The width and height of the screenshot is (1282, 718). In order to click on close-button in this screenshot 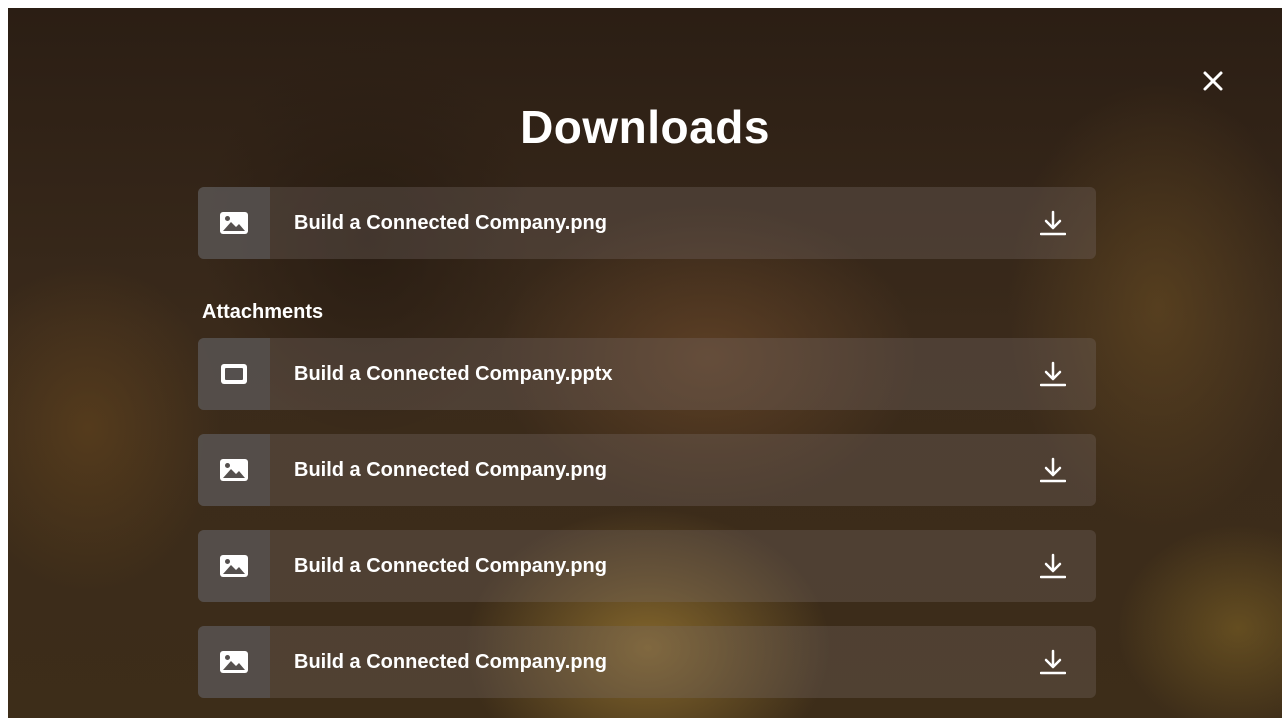, I will do `click(1213, 81)`.